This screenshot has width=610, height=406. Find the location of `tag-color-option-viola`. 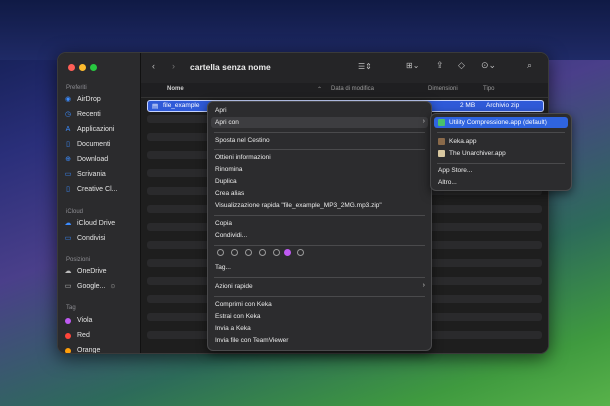

tag-color-option-viola is located at coordinates (287, 252).